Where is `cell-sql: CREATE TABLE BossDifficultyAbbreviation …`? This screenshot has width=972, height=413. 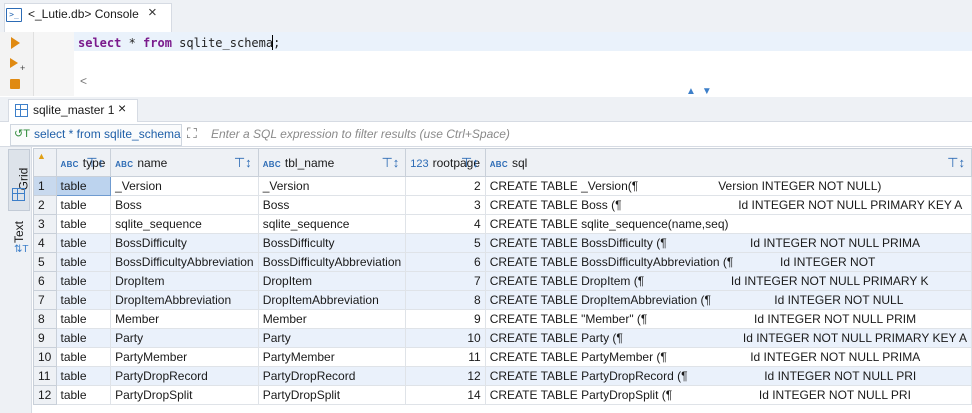 cell-sql: CREATE TABLE BossDifficultyAbbreviation … is located at coordinates (728, 262).